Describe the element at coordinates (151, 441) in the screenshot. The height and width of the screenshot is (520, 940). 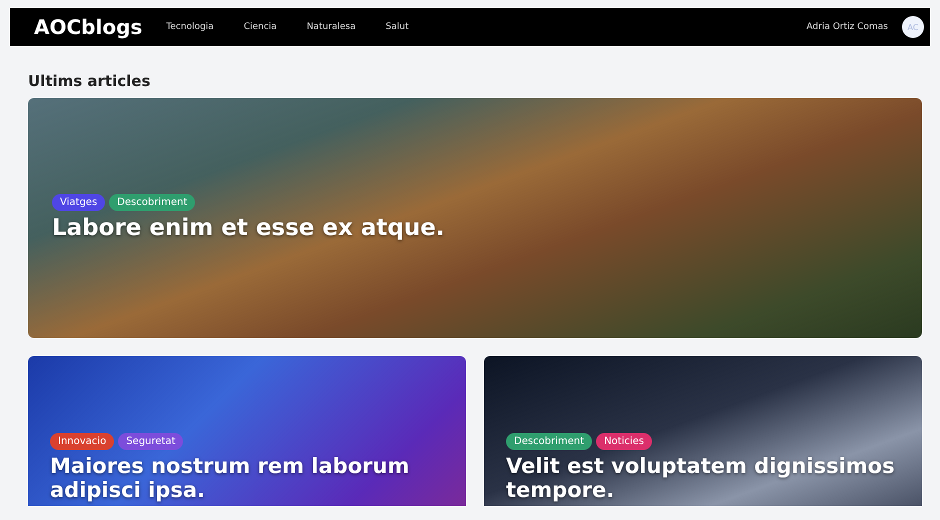
I see `category-tag: Seguretat` at that location.